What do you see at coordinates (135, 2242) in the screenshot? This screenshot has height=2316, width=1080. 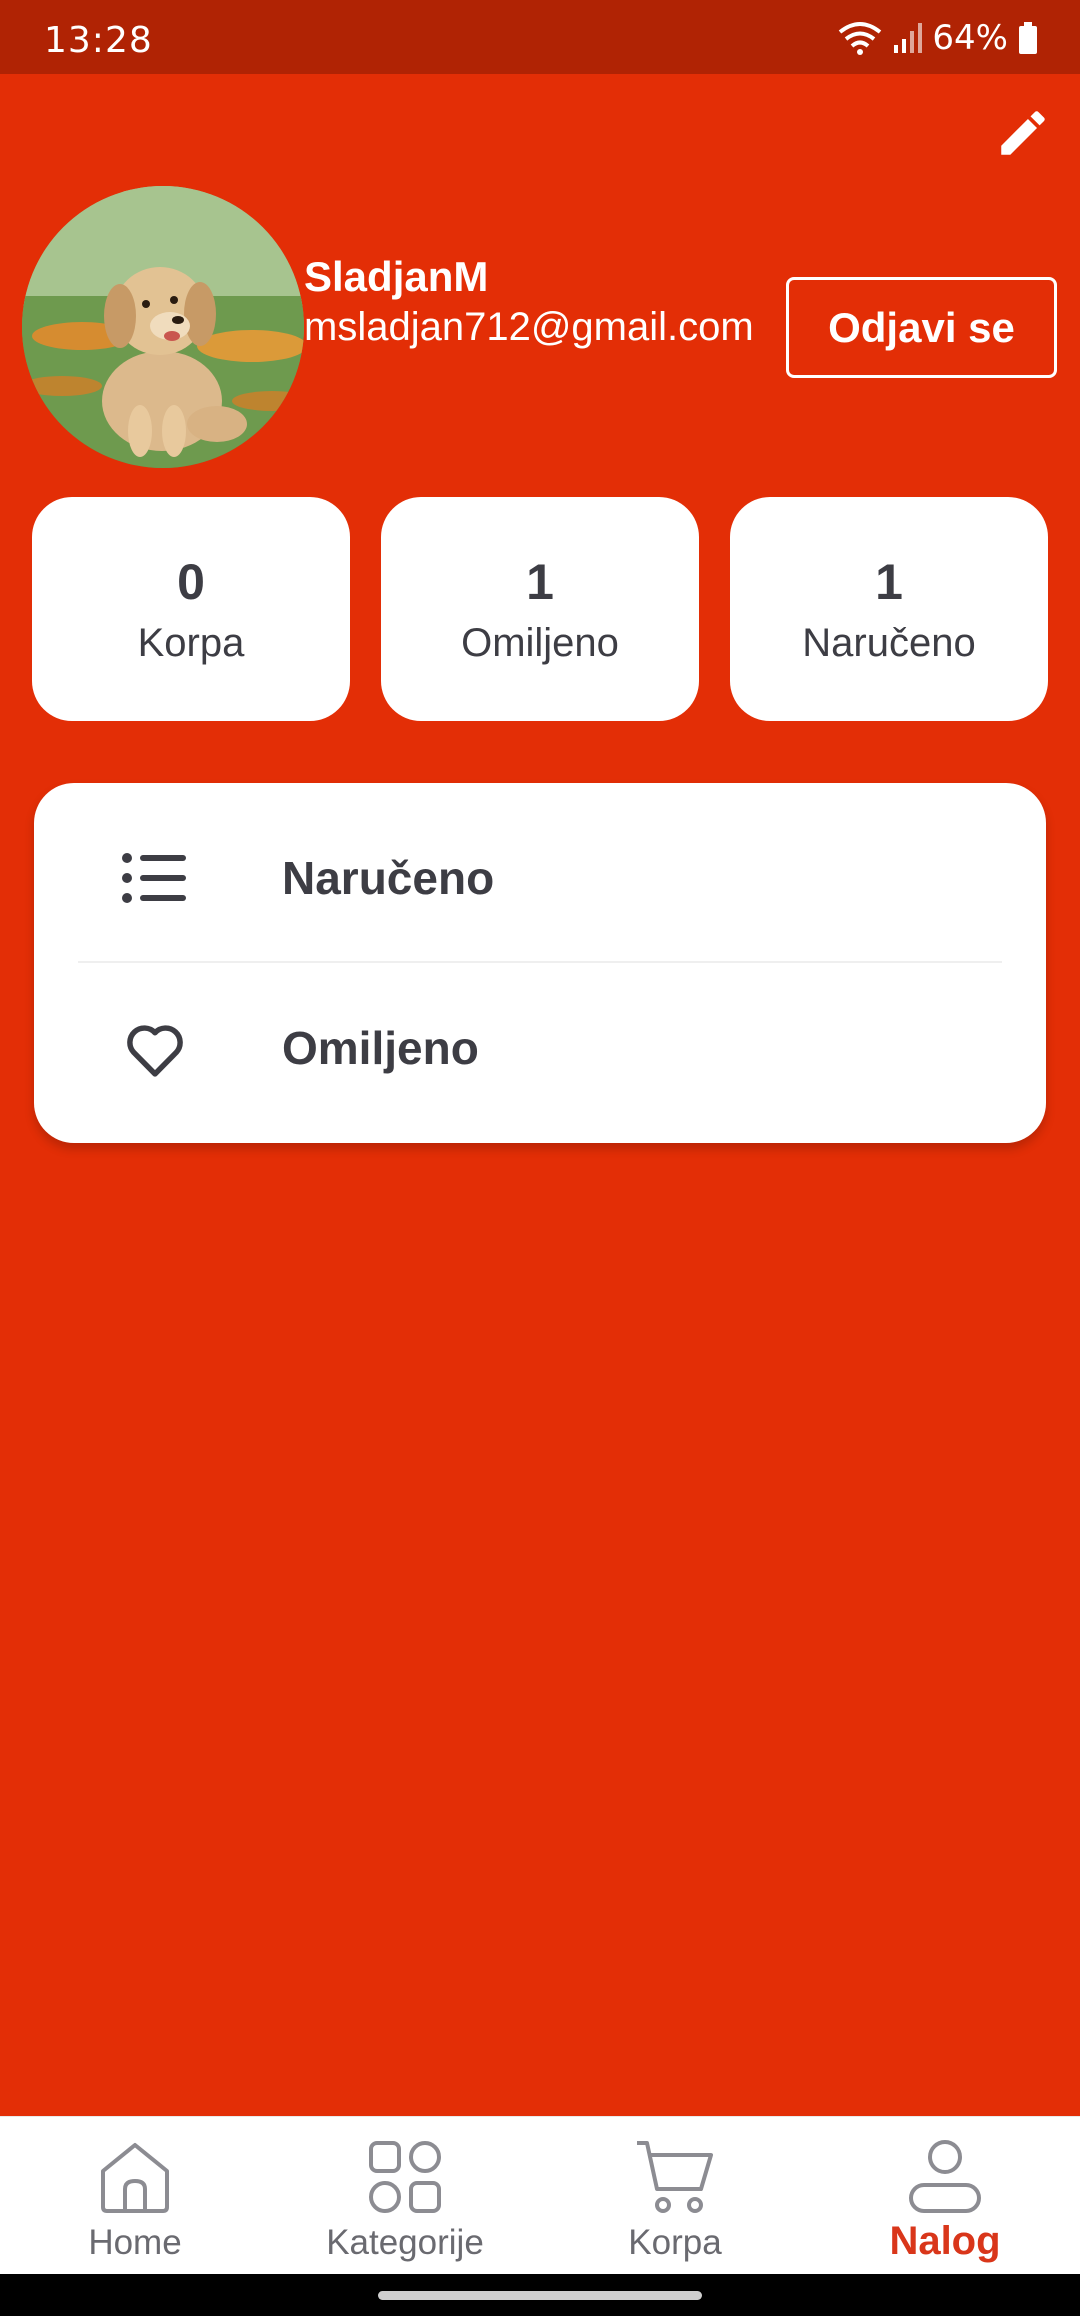 I see `nav-label: Home` at bounding box center [135, 2242].